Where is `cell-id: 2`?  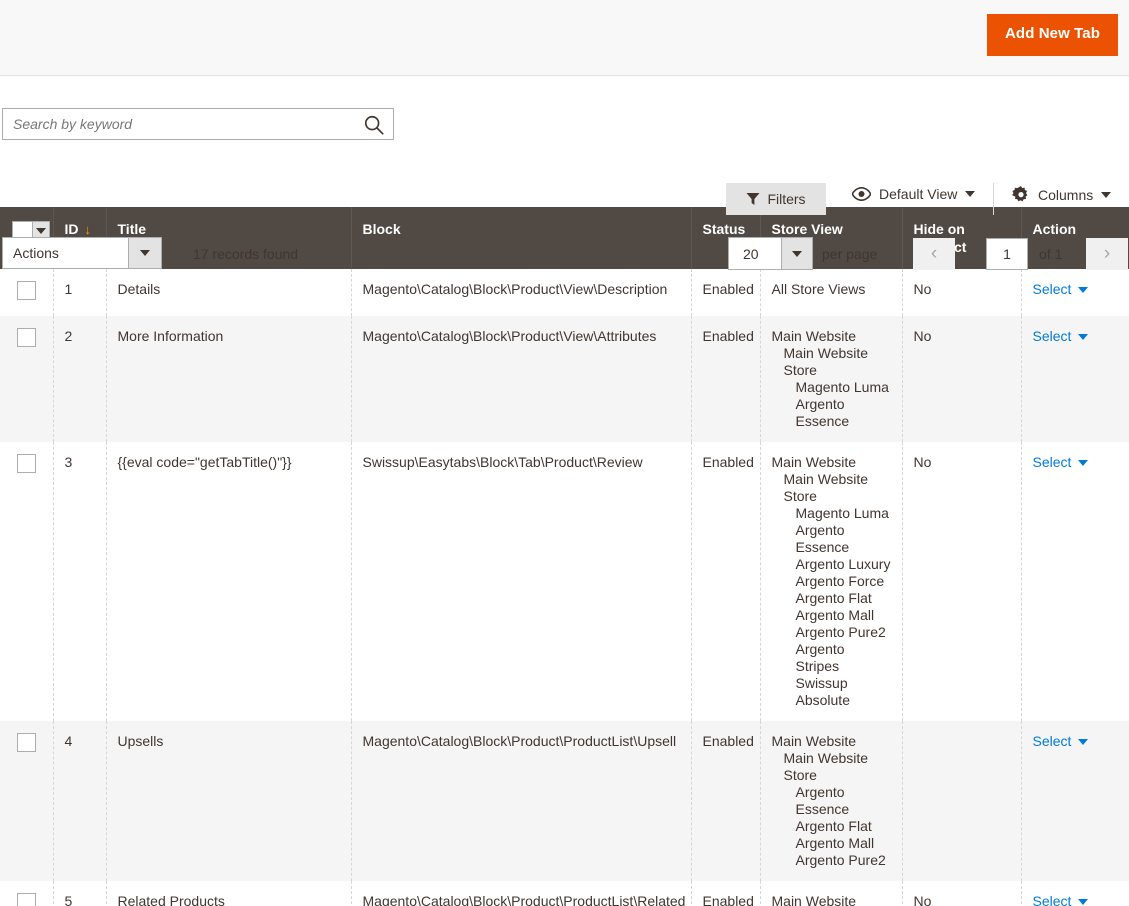 cell-id: 2 is located at coordinates (80, 379).